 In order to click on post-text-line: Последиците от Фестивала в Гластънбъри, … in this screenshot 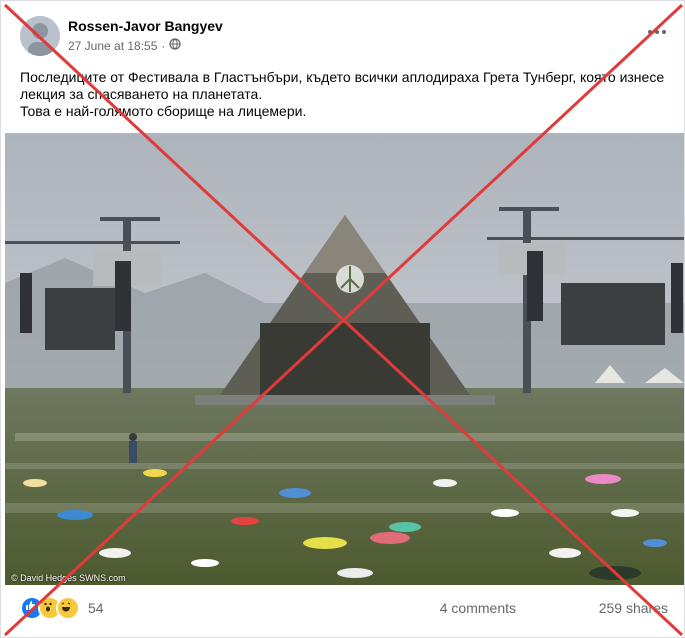, I will do `click(342, 77)`.